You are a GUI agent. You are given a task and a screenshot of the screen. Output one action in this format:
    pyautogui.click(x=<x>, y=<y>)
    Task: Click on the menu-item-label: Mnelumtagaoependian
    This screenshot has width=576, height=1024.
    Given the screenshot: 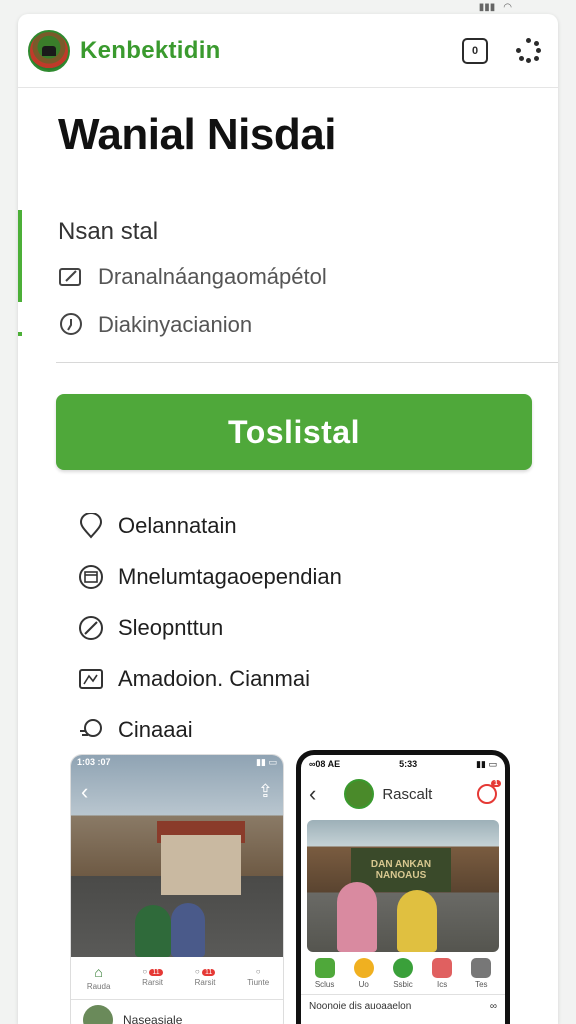 What is the action you would take?
    pyautogui.click(x=230, y=576)
    